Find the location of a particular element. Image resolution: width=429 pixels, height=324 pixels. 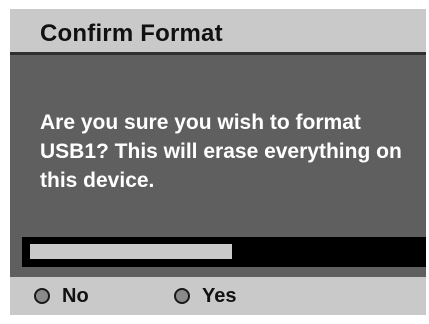

progress-bar is located at coordinates (224, 252).